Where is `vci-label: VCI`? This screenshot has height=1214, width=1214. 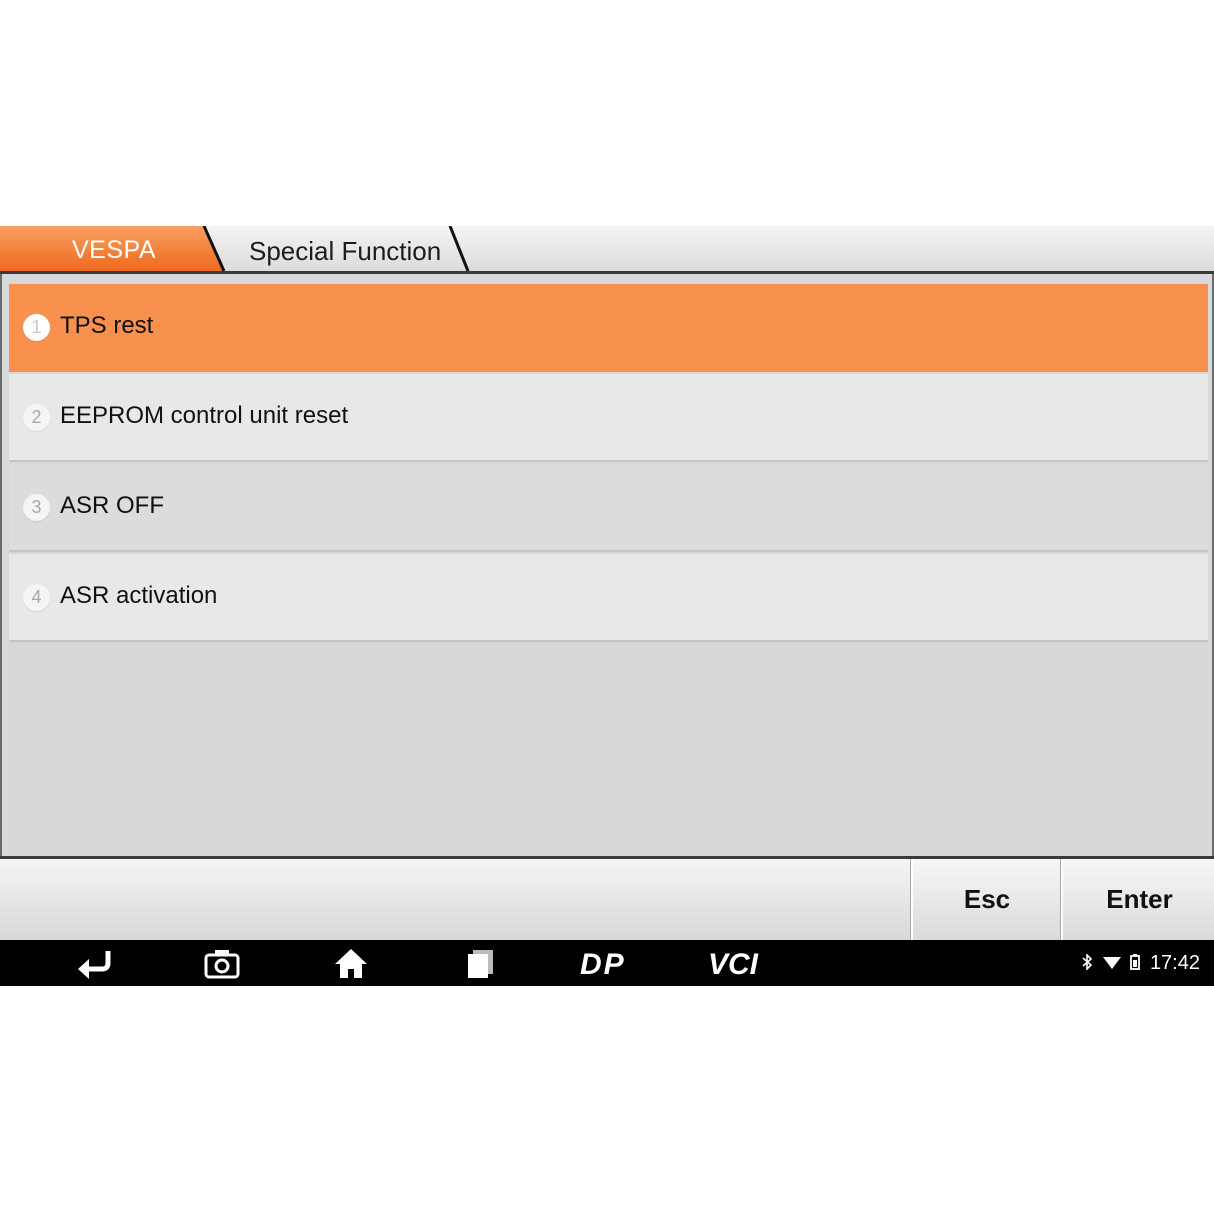 vci-label: VCI is located at coordinates (733, 963).